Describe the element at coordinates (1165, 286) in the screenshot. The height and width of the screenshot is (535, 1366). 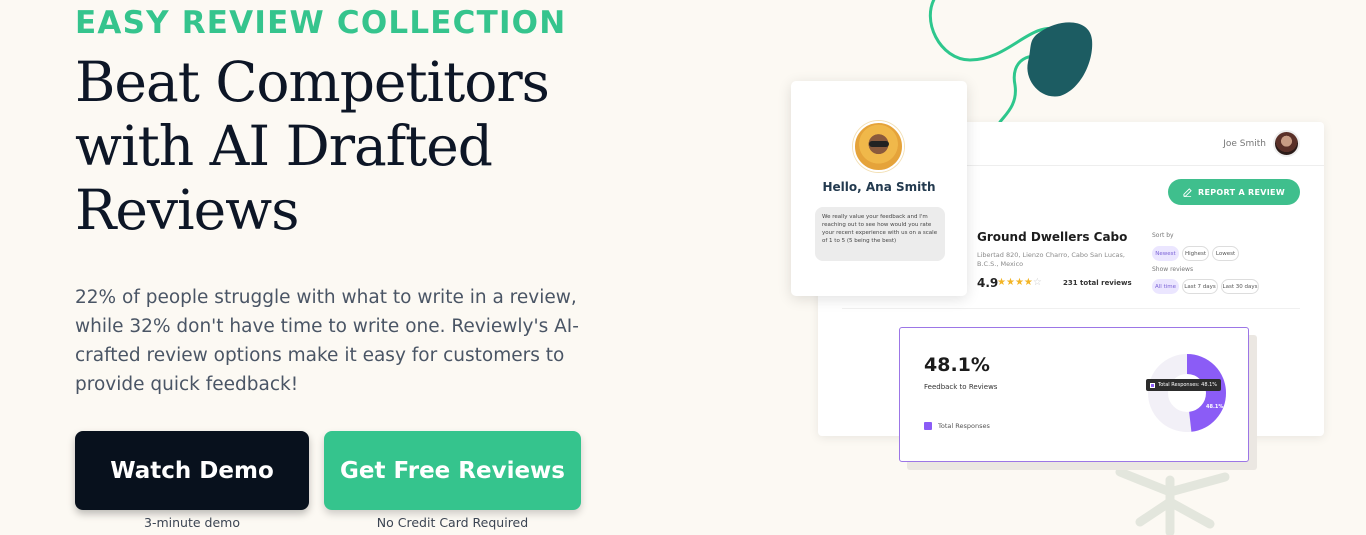
I see `show-chip-all-time: All time` at that location.